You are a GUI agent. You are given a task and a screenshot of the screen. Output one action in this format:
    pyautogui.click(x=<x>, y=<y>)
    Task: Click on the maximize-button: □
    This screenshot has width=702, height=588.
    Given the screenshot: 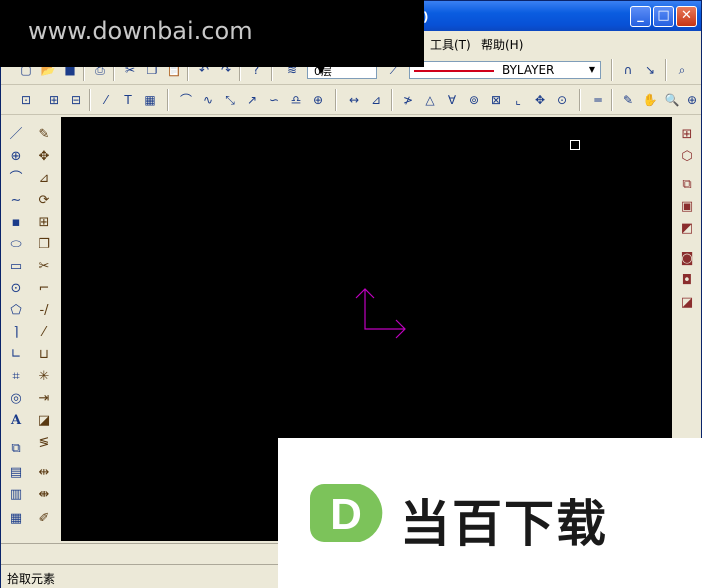 What is the action you would take?
    pyautogui.click(x=663, y=16)
    